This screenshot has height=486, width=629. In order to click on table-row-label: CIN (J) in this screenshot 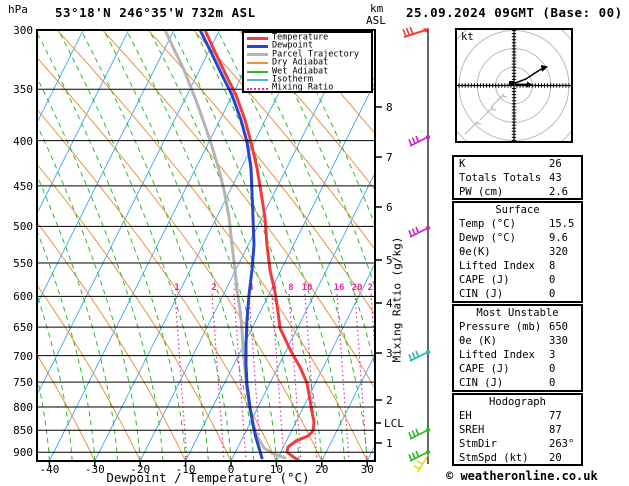, I will do `click(481, 294)`.